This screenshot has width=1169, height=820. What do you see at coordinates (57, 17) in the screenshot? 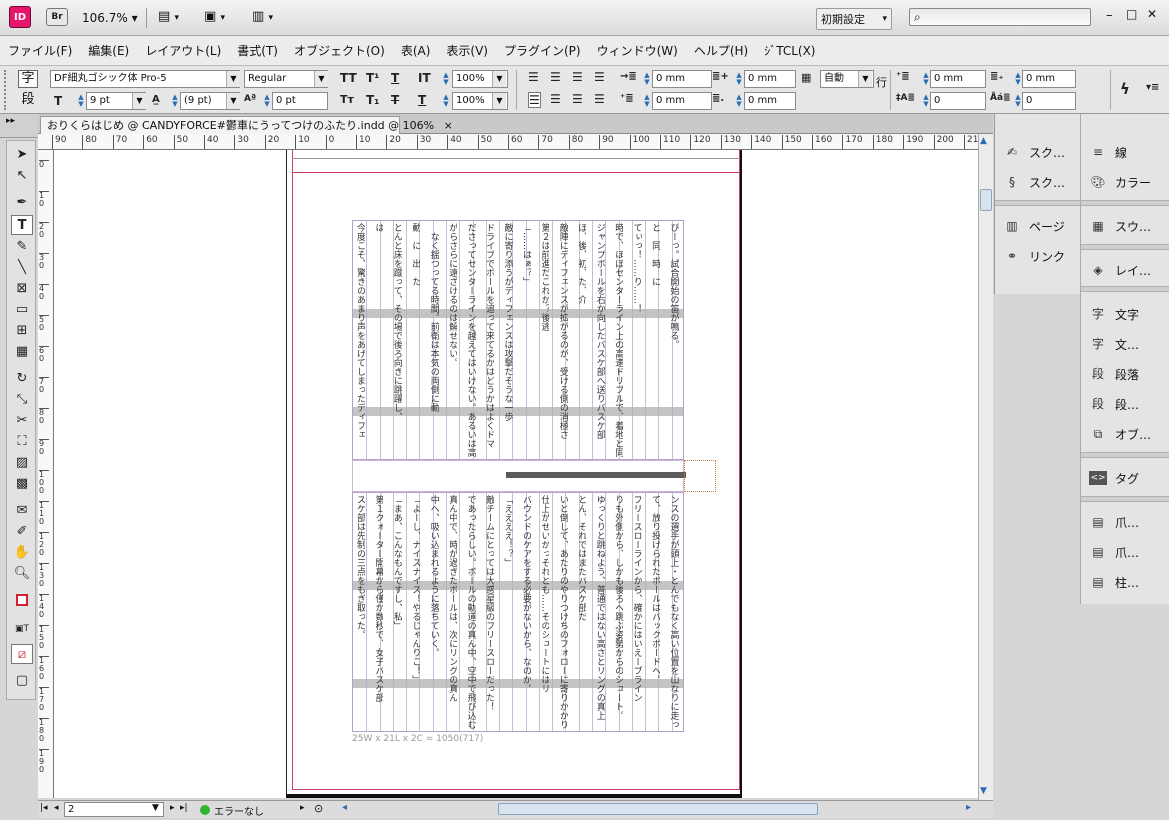
I see `bridge-button: Br` at bounding box center [57, 17].